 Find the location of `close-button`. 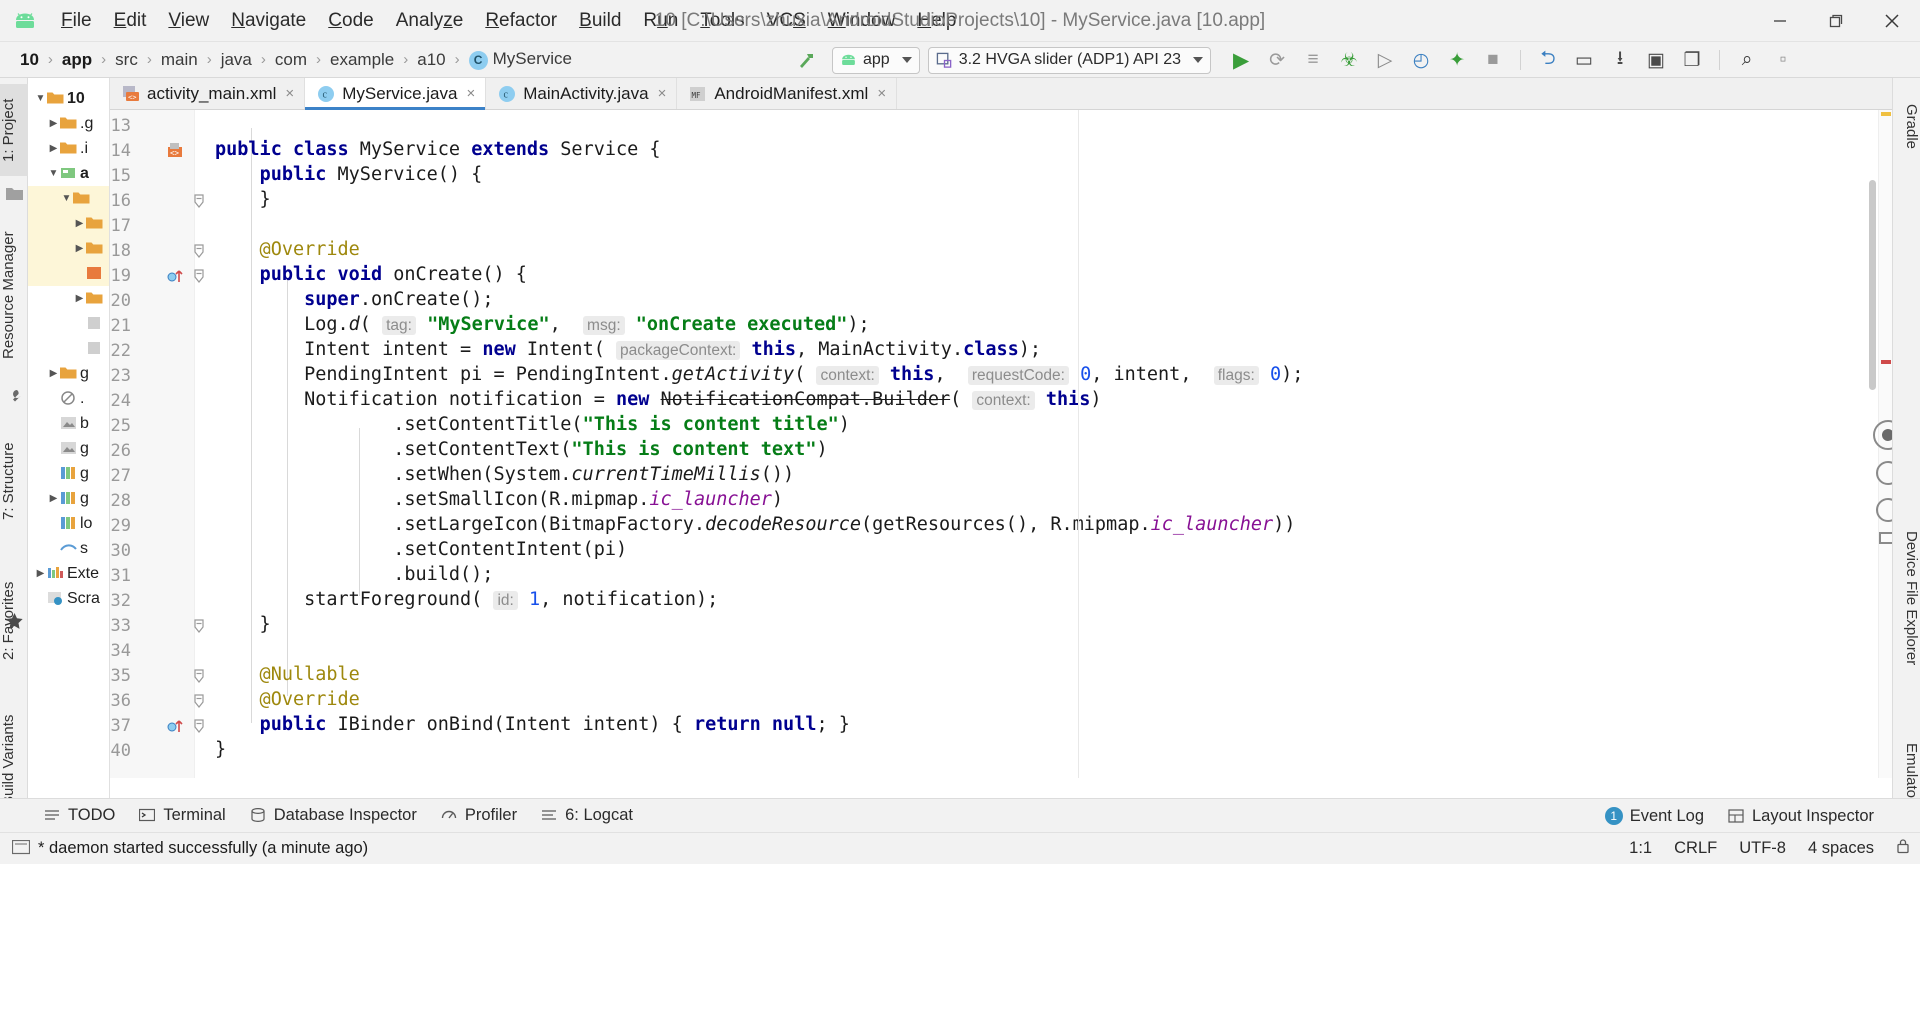

close-button is located at coordinates (1892, 21).